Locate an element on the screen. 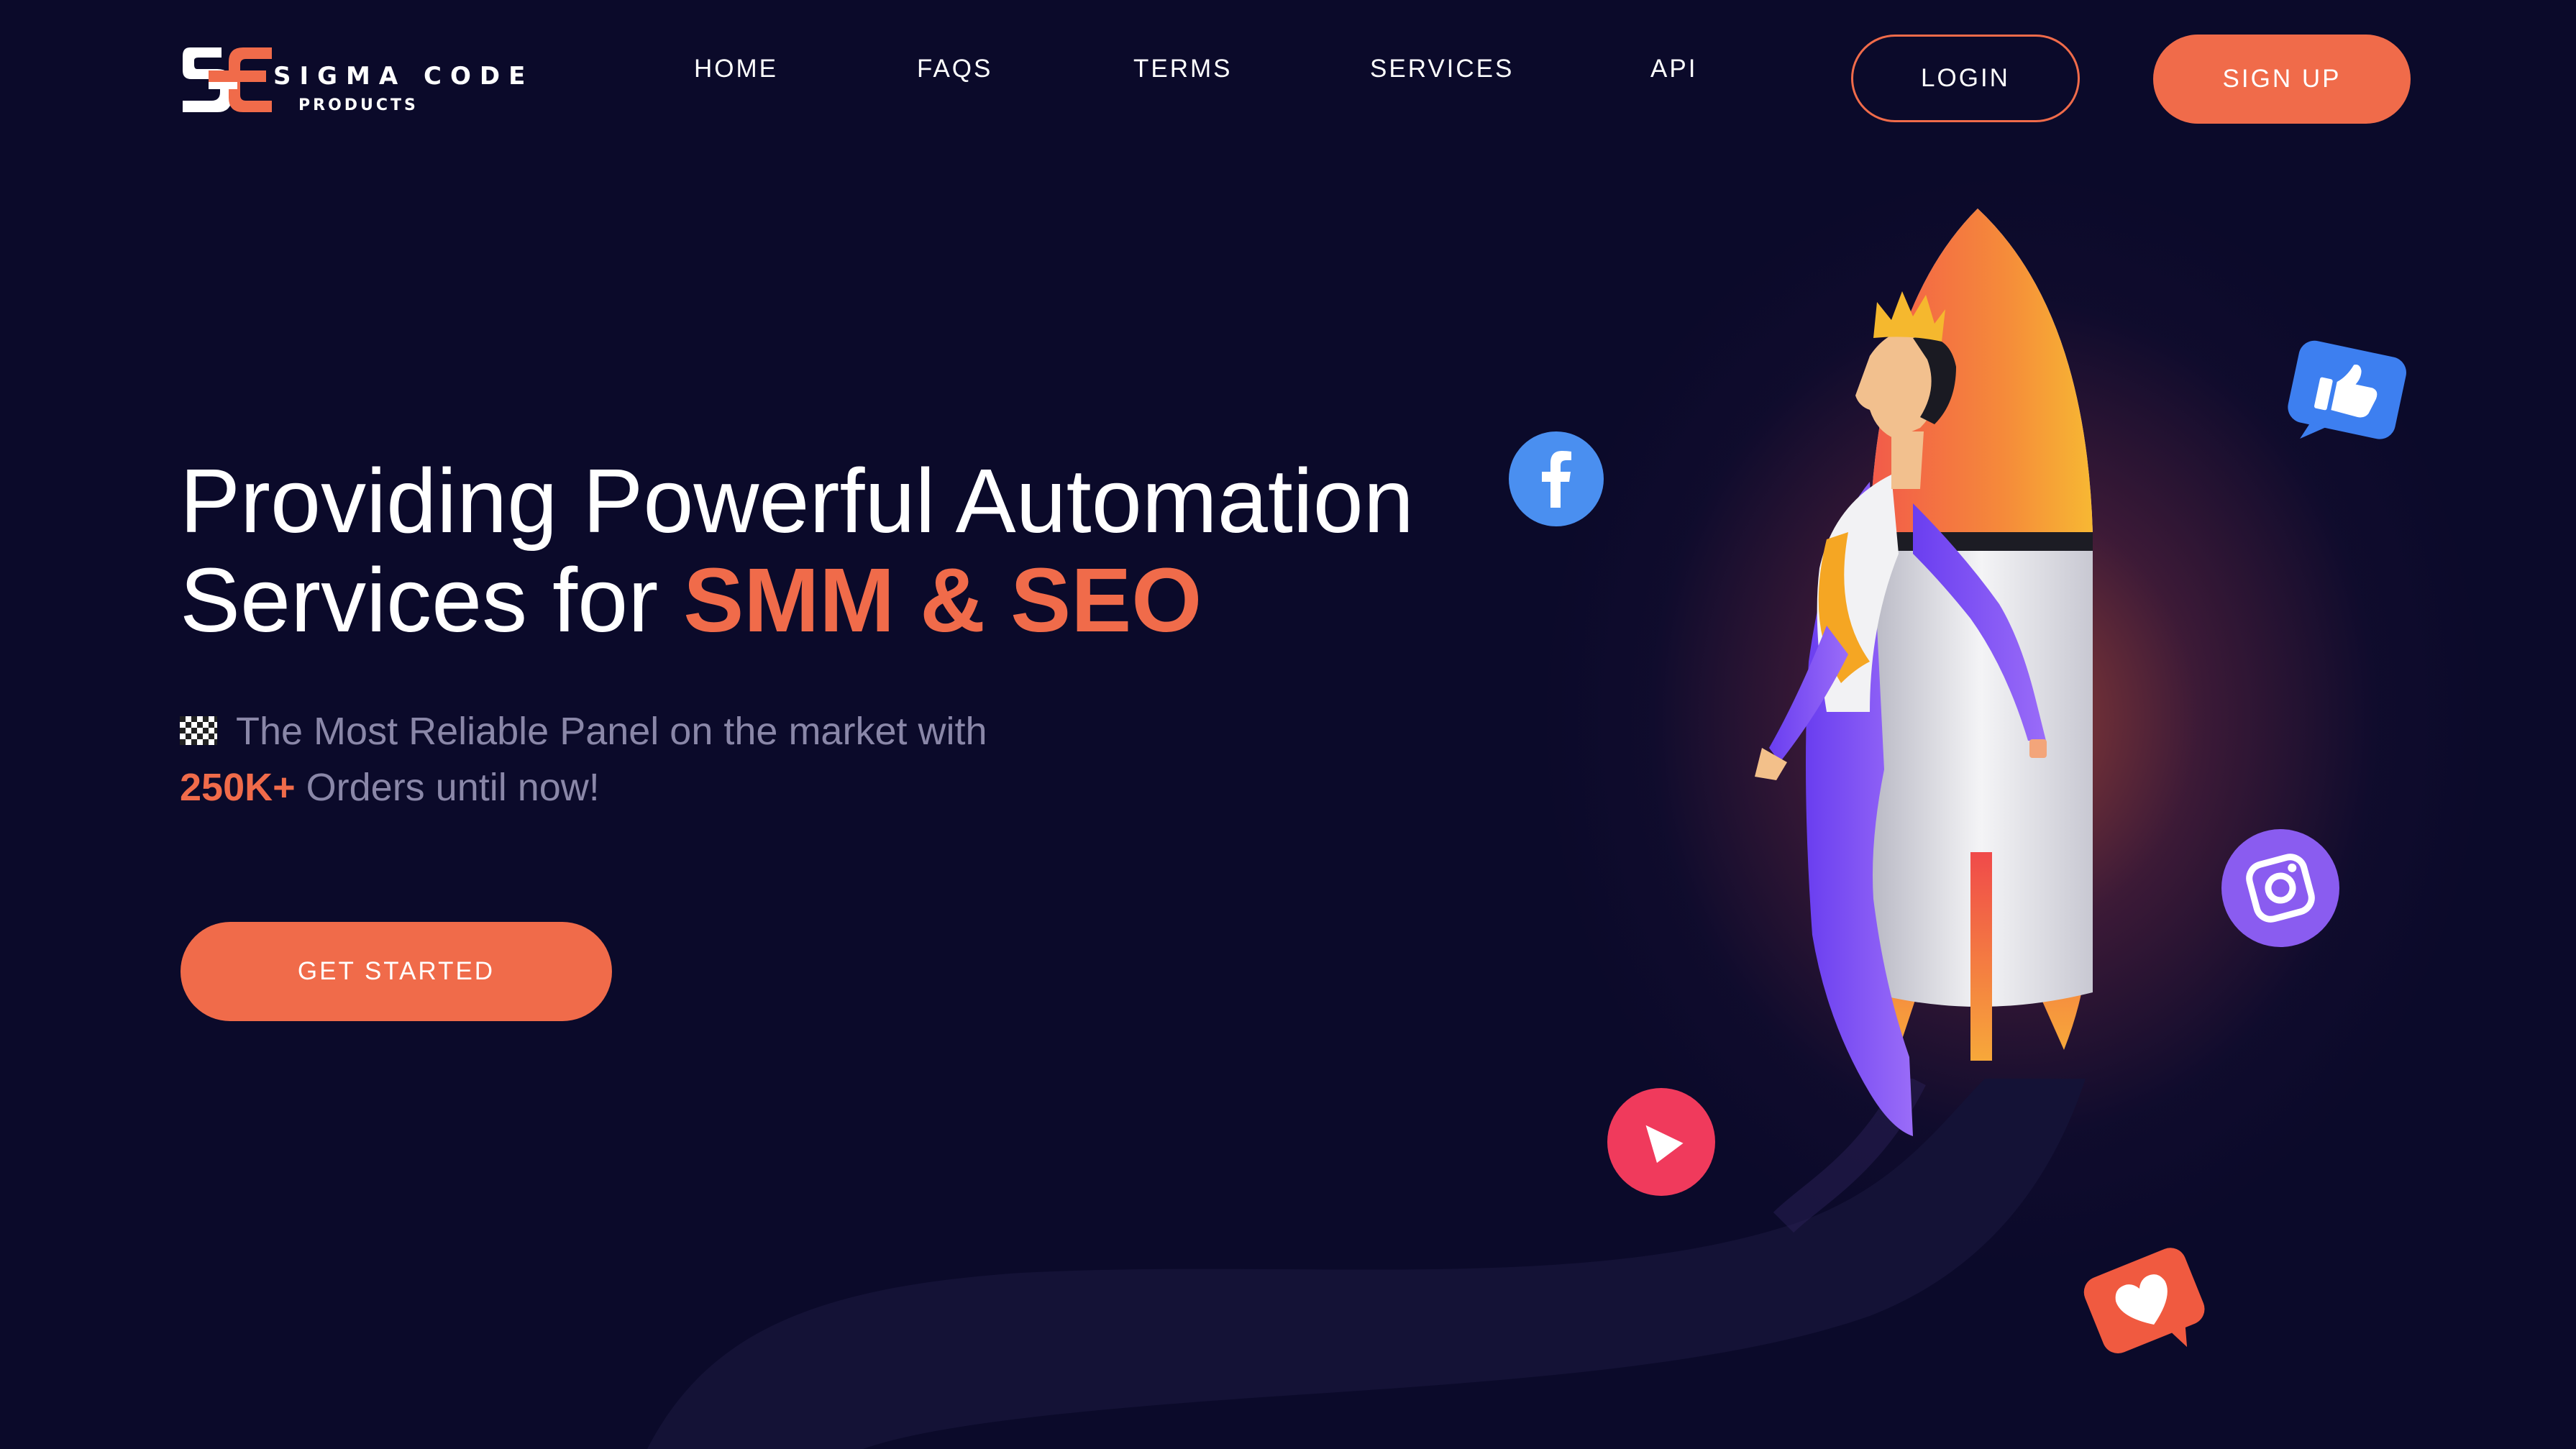 This screenshot has height=1449, width=2576. hero-title-accent: SMM & SEO is located at coordinates (942, 600).